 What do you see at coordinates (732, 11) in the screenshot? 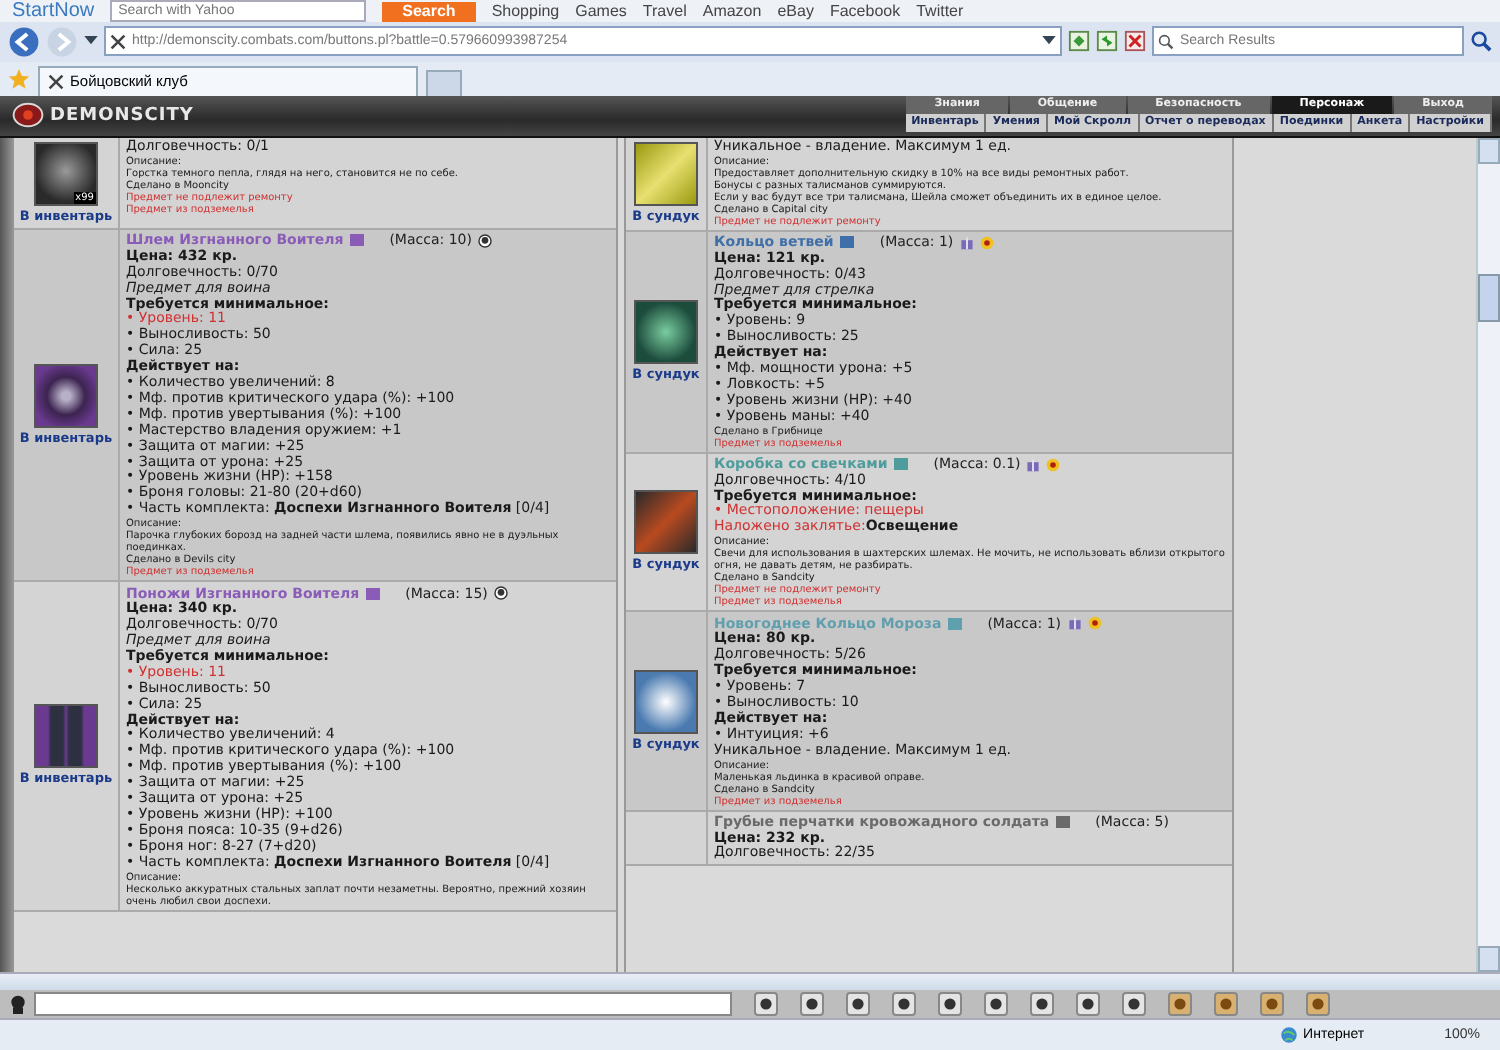
I see `toolbar-link: Amazon` at bounding box center [732, 11].